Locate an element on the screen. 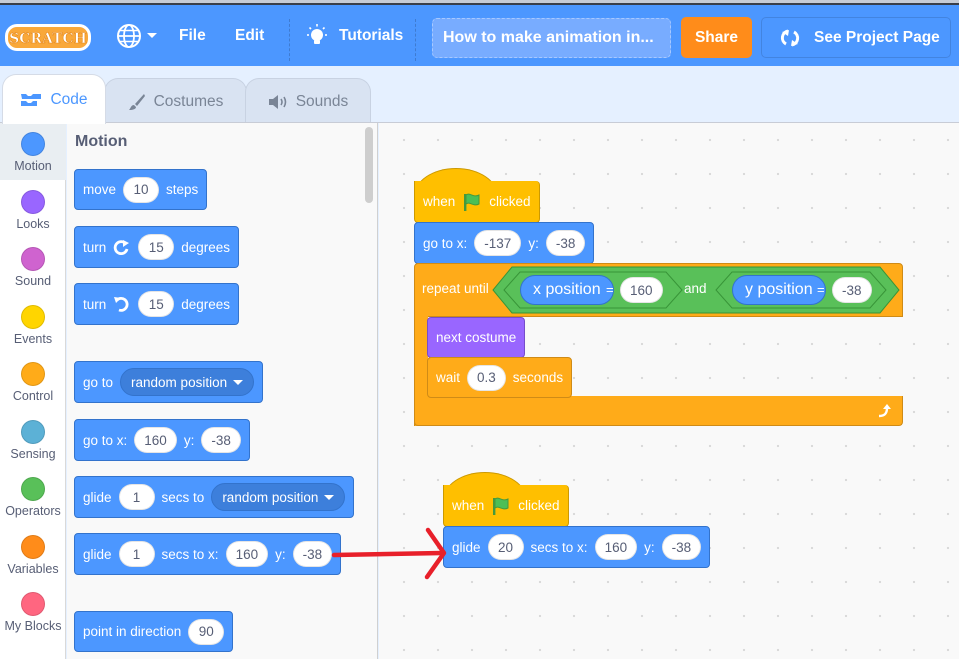 The image size is (959, 659). y-compare-input: -38 is located at coordinates (852, 290).